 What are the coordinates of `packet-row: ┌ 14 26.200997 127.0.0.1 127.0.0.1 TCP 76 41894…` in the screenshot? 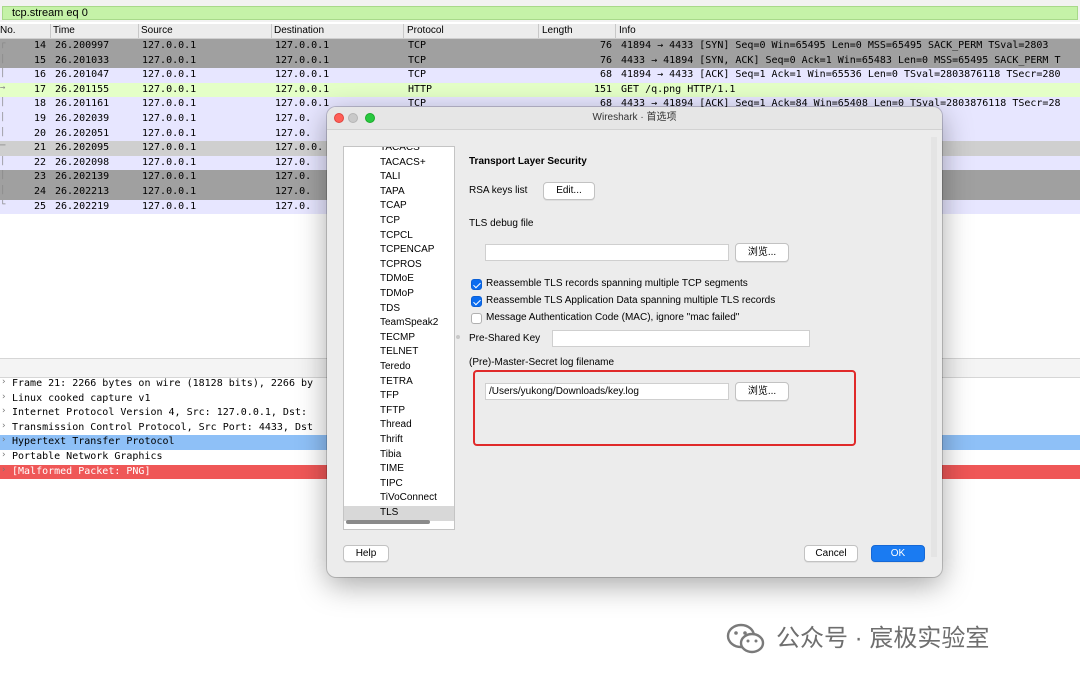 It's located at (540, 46).